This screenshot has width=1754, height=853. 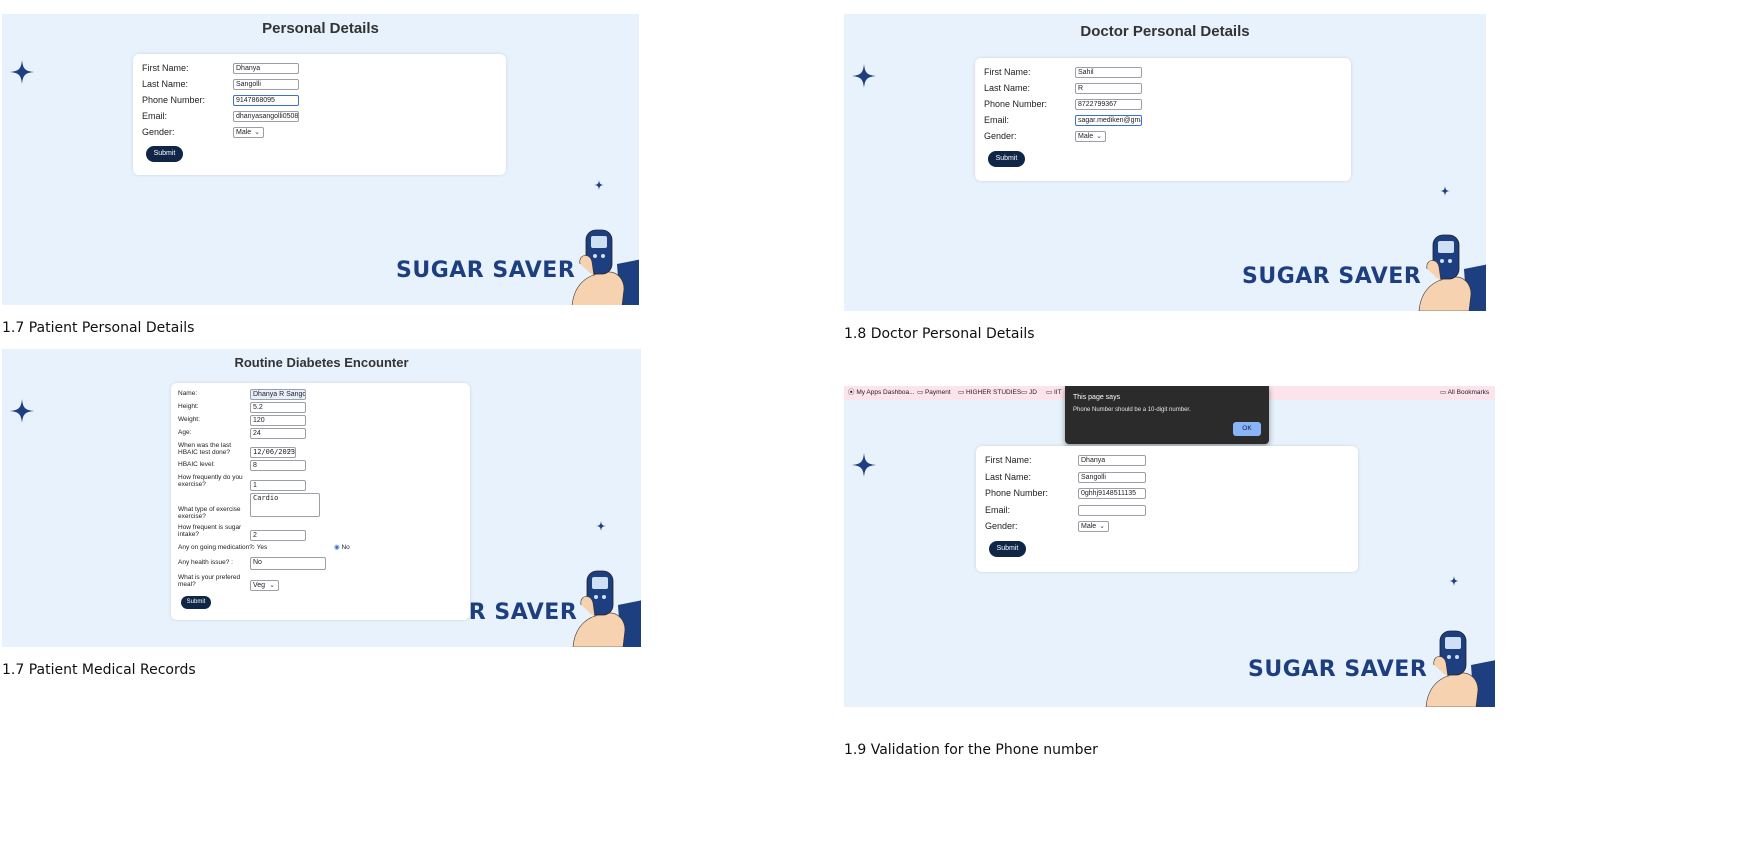 I want to click on height-input: 5.2, so click(x=278, y=407).